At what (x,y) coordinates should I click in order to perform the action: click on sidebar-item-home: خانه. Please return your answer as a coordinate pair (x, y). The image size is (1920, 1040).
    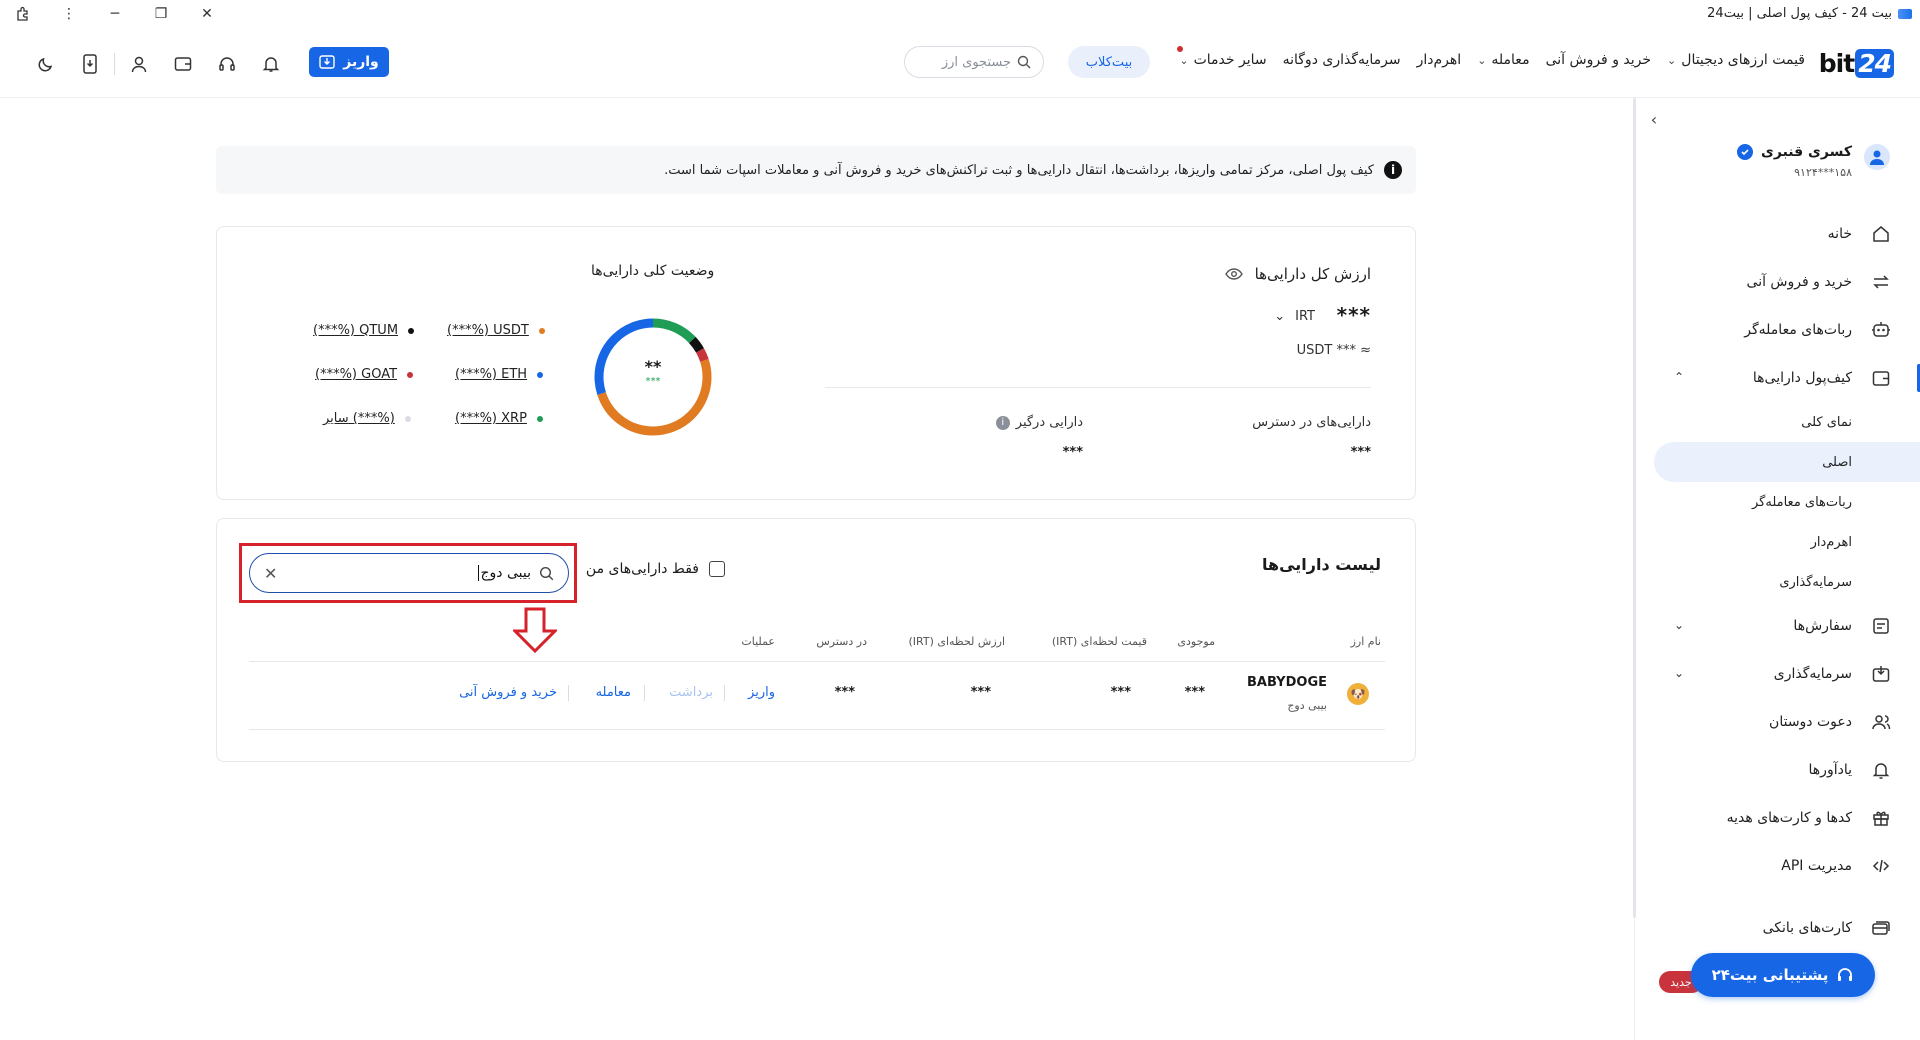
    Looking at the image, I should click on (1777, 234).